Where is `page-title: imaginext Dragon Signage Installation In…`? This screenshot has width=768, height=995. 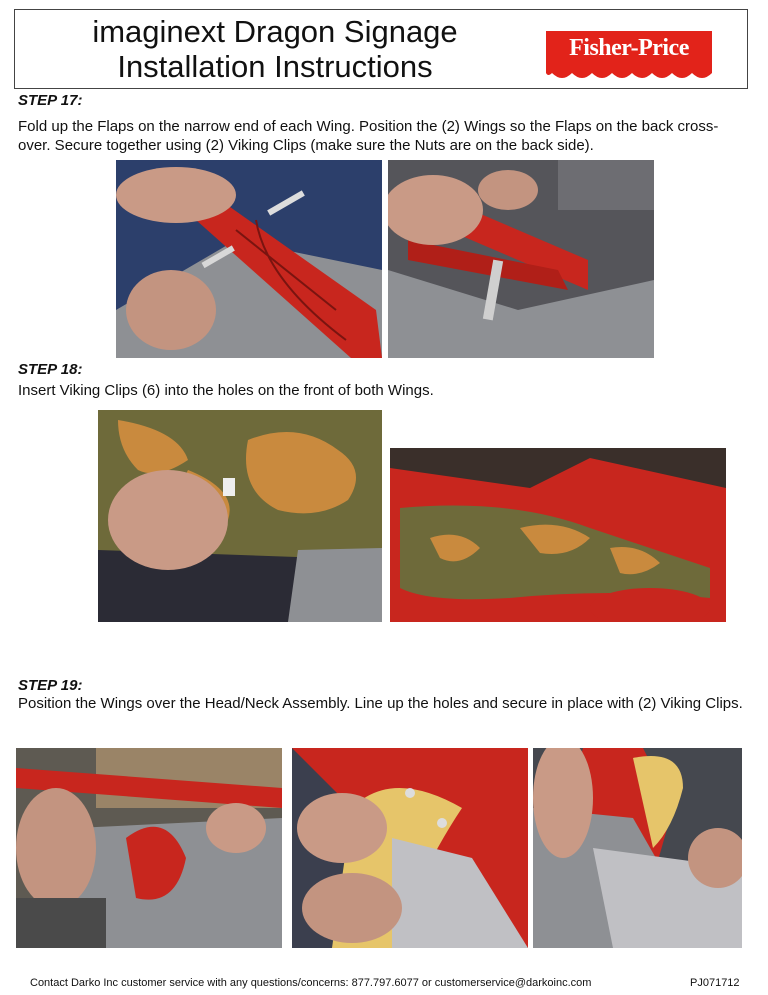
page-title: imaginext Dragon Signage Installation In… is located at coordinates (275, 49).